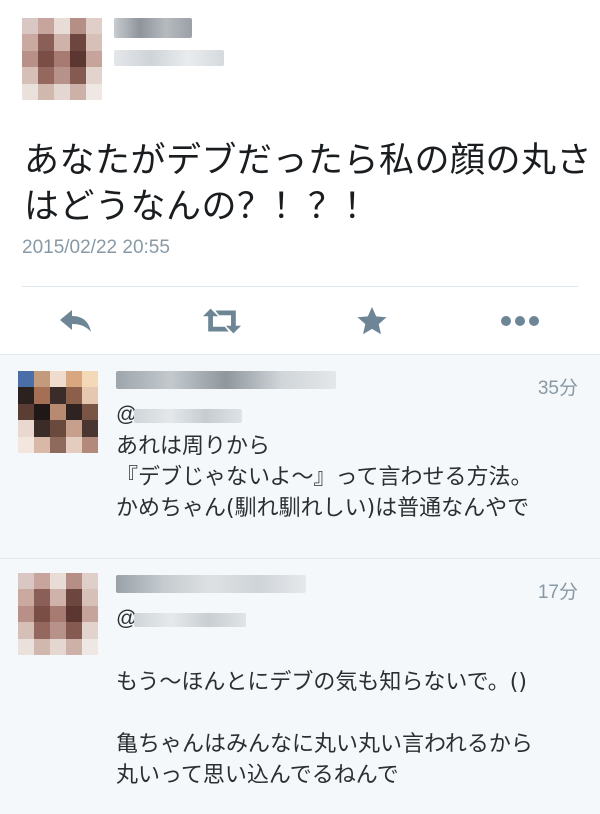 The width and height of the screenshot is (600, 814). I want to click on divider, so click(300, 286).